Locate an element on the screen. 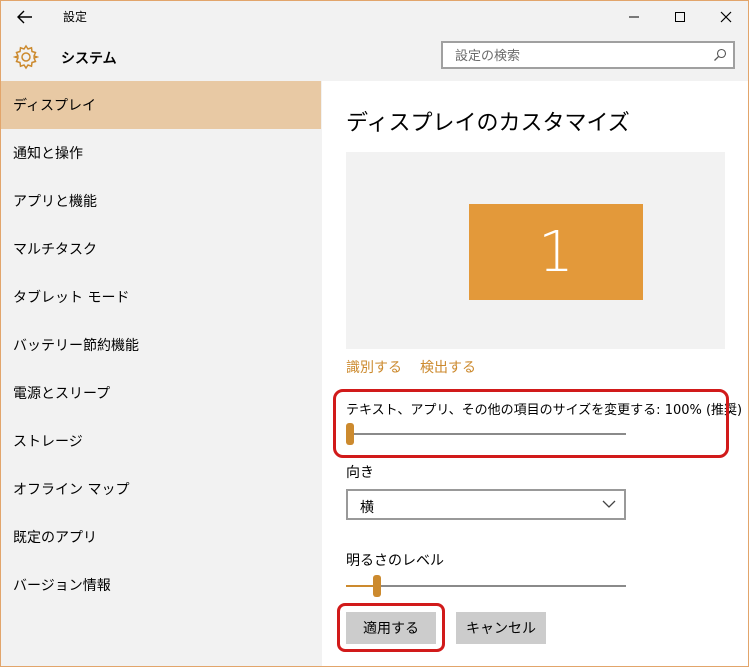  sidebar-item-label: 既定のアプリ is located at coordinates (55, 538).